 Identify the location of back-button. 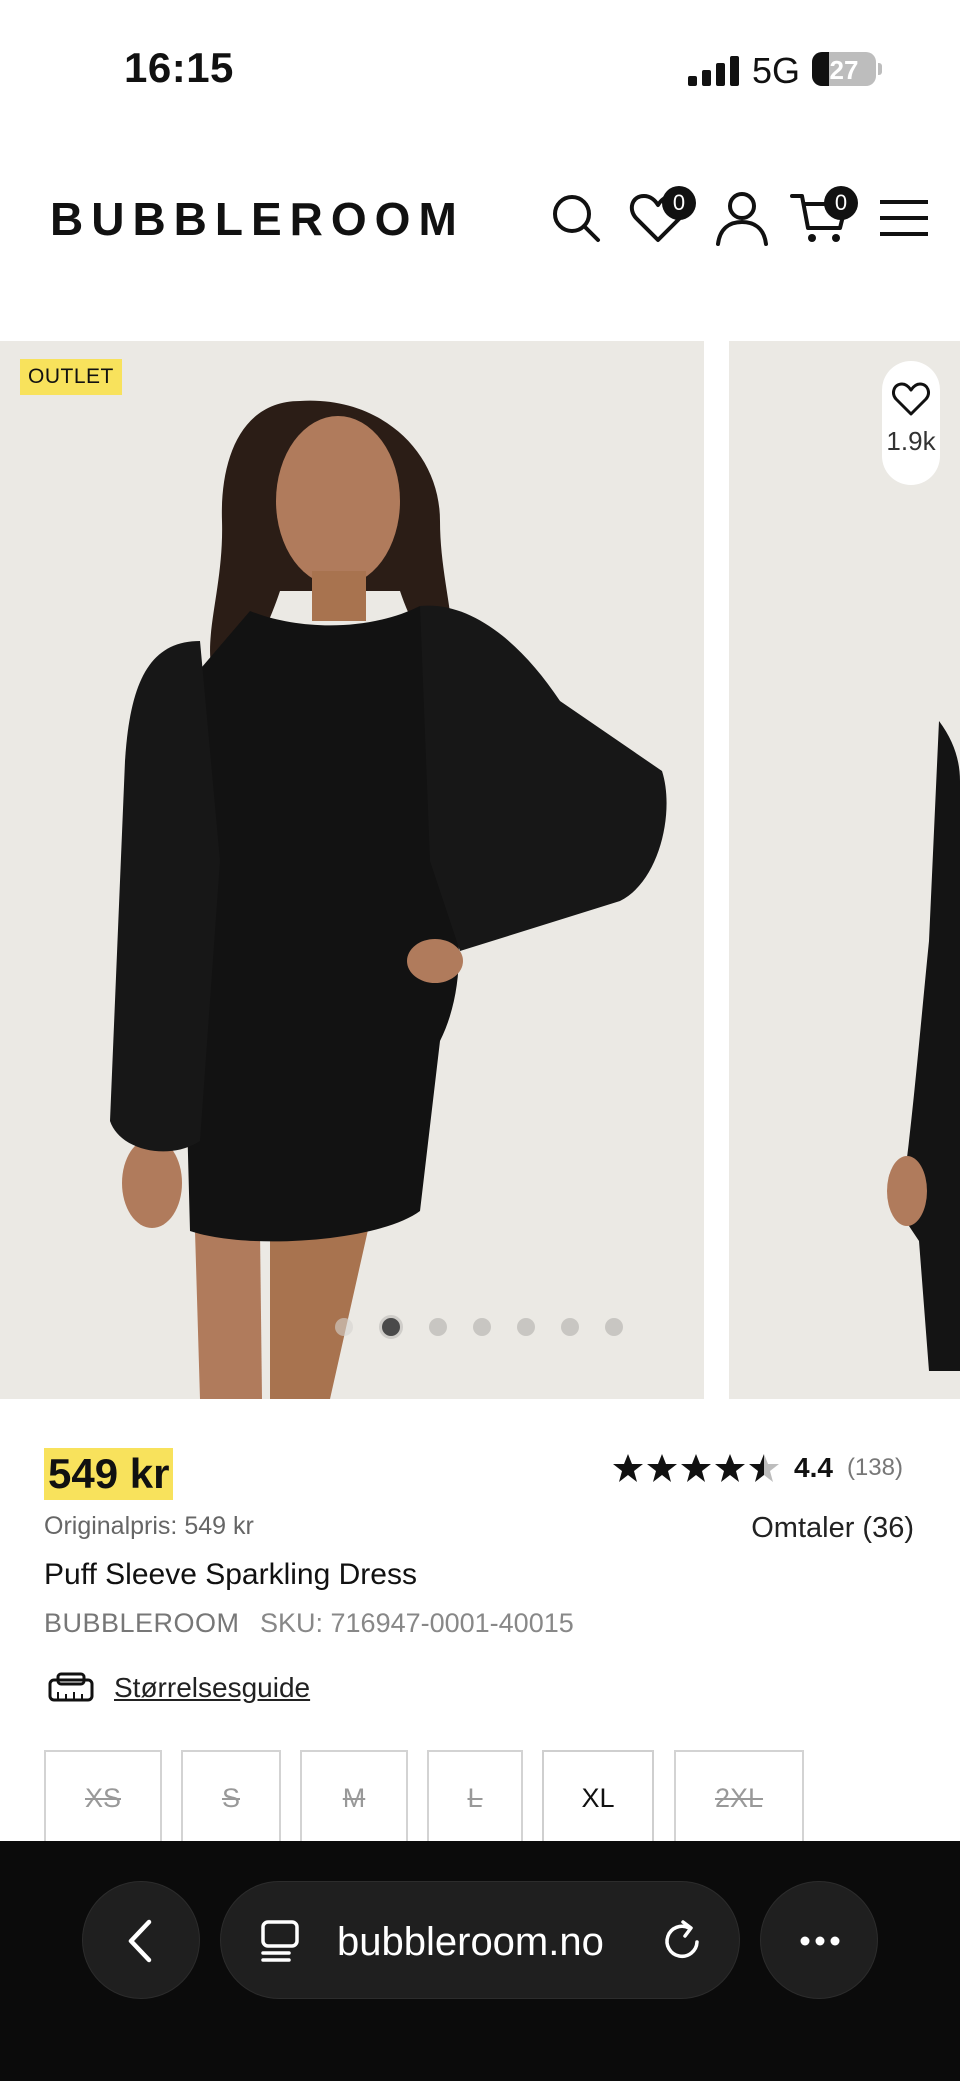
(141, 1940).